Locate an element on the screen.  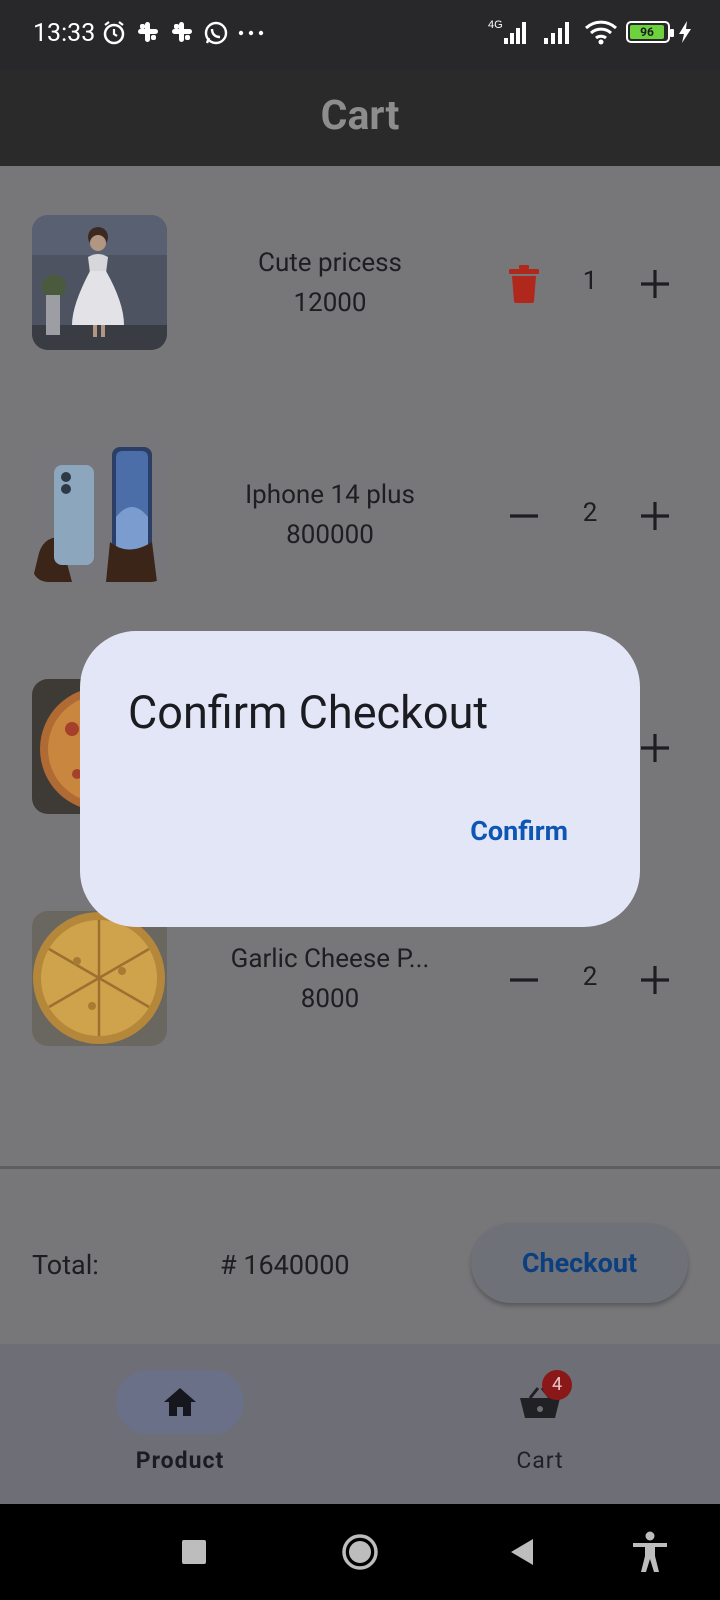
whatsapp-icon is located at coordinates (216, 34).